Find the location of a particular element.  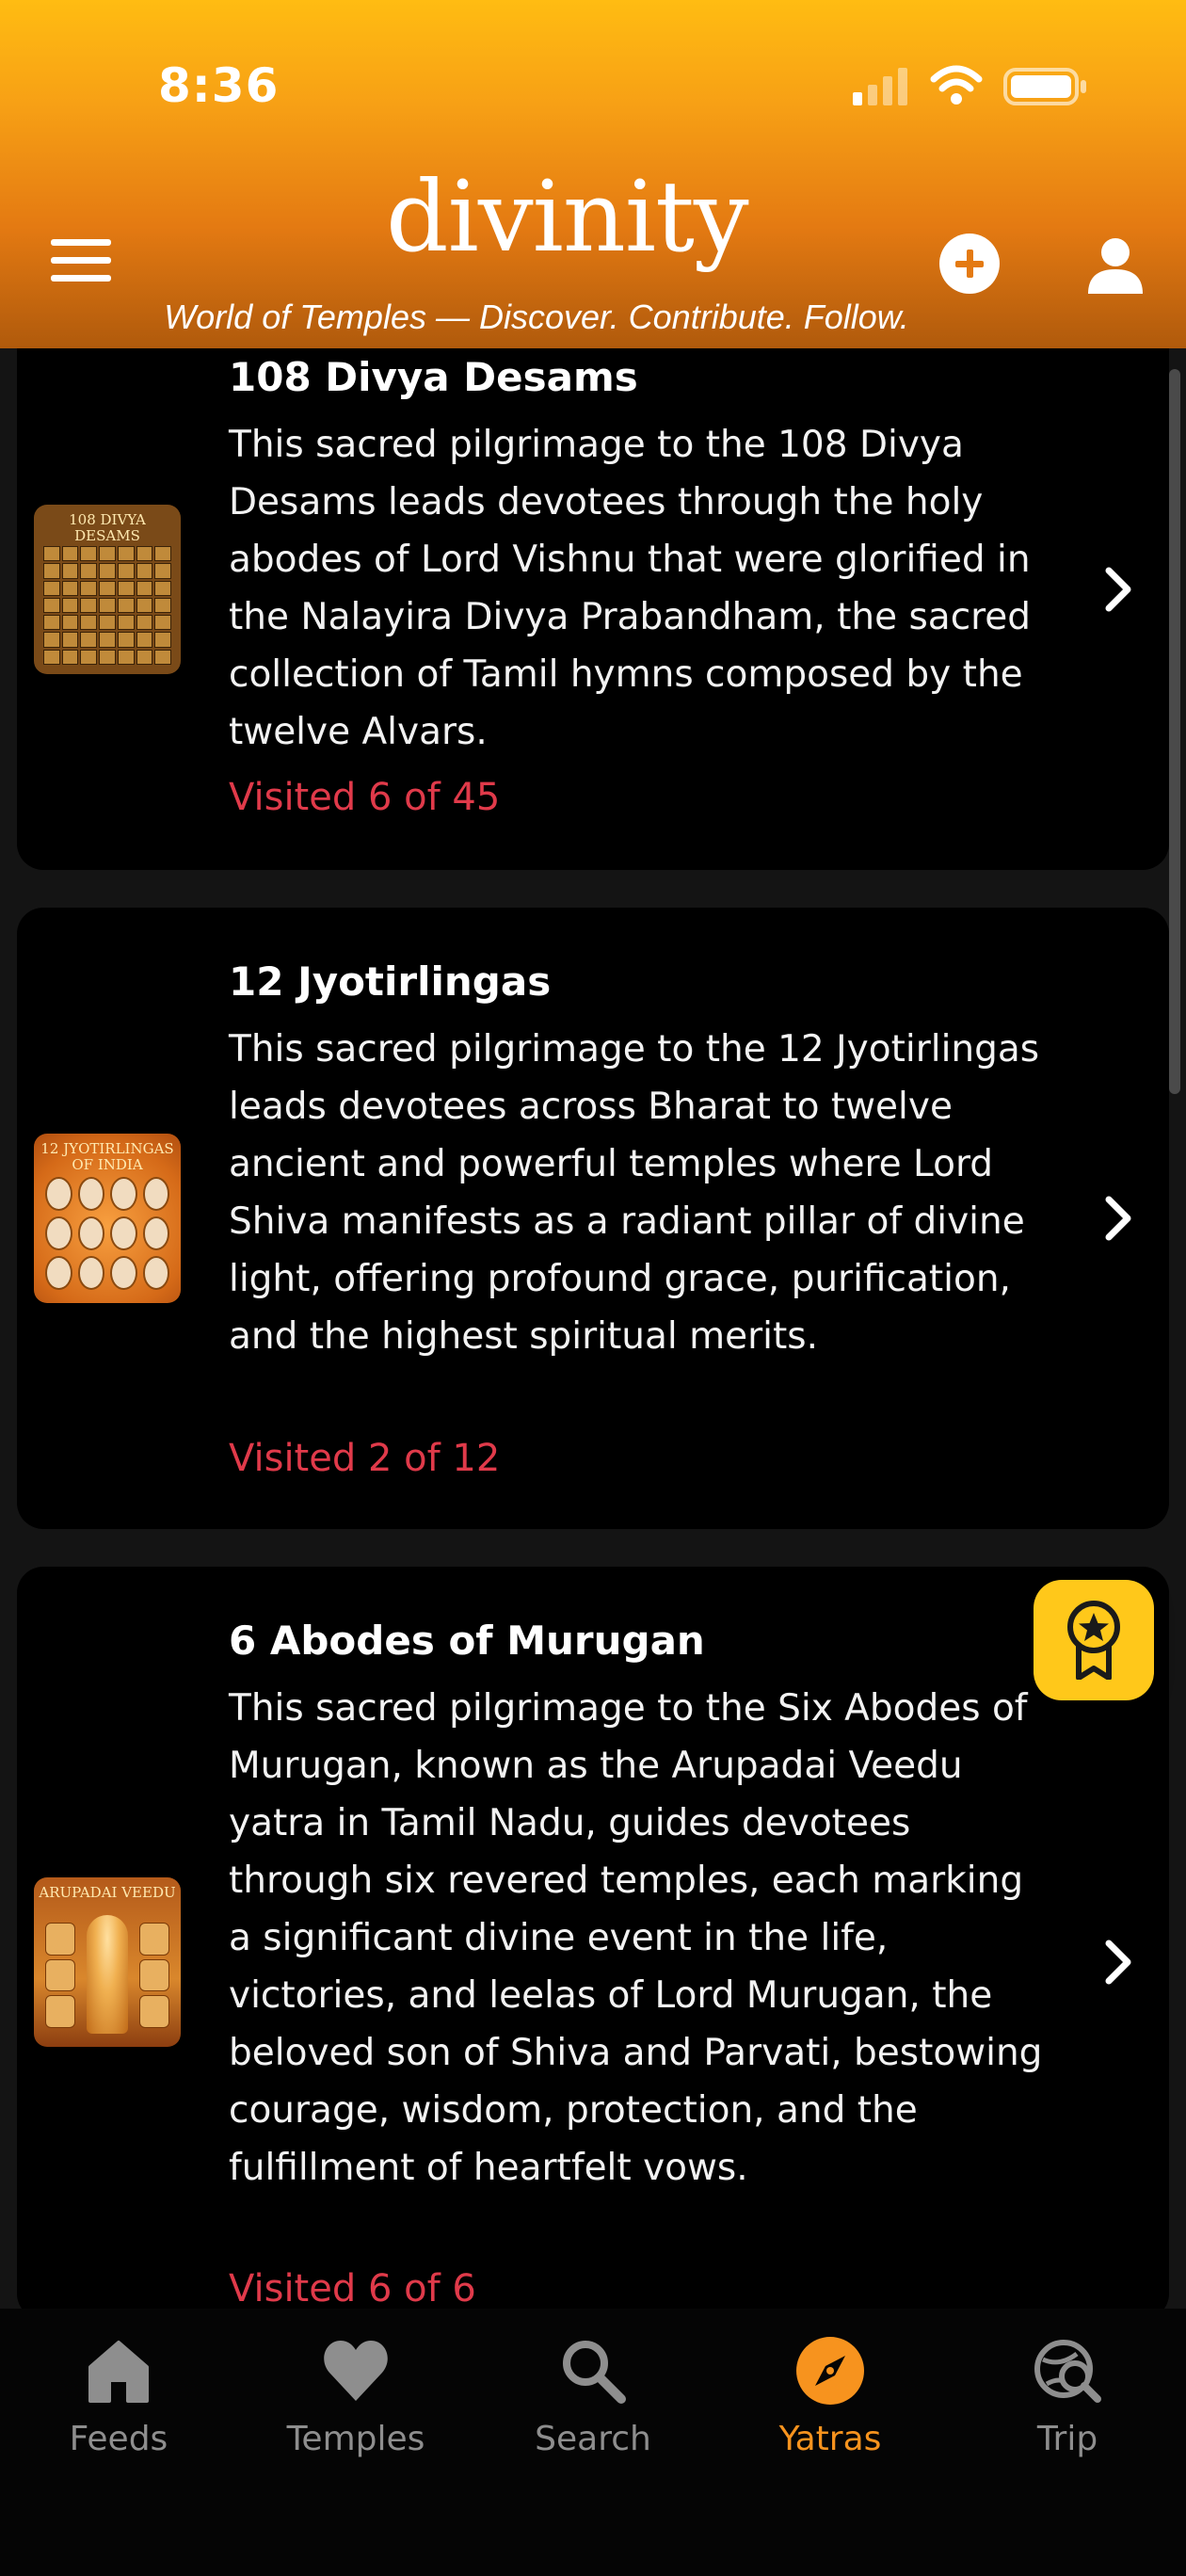

achievements-badge-button is located at coordinates (1094, 1640).